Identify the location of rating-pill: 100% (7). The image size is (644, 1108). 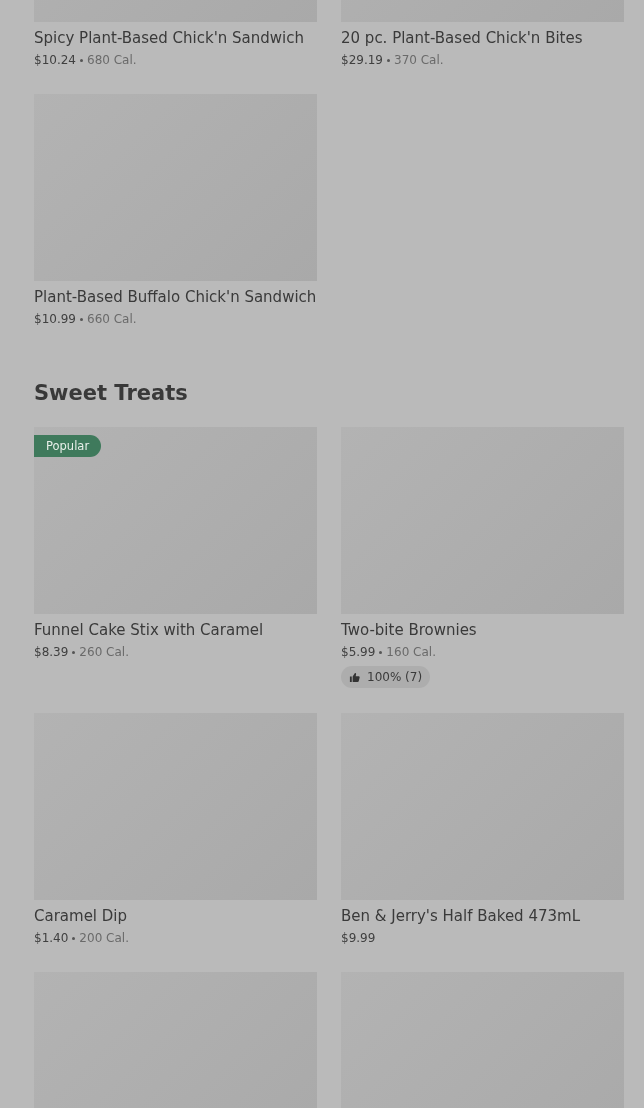
(386, 677).